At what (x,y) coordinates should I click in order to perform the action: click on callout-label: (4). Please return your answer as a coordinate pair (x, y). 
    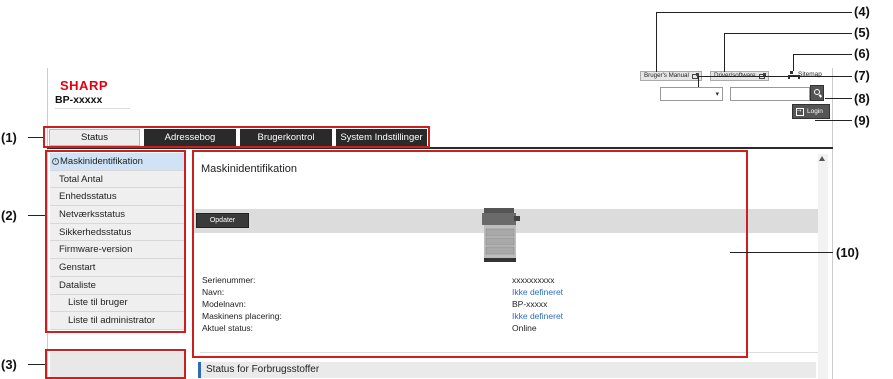
    Looking at the image, I should click on (862, 11).